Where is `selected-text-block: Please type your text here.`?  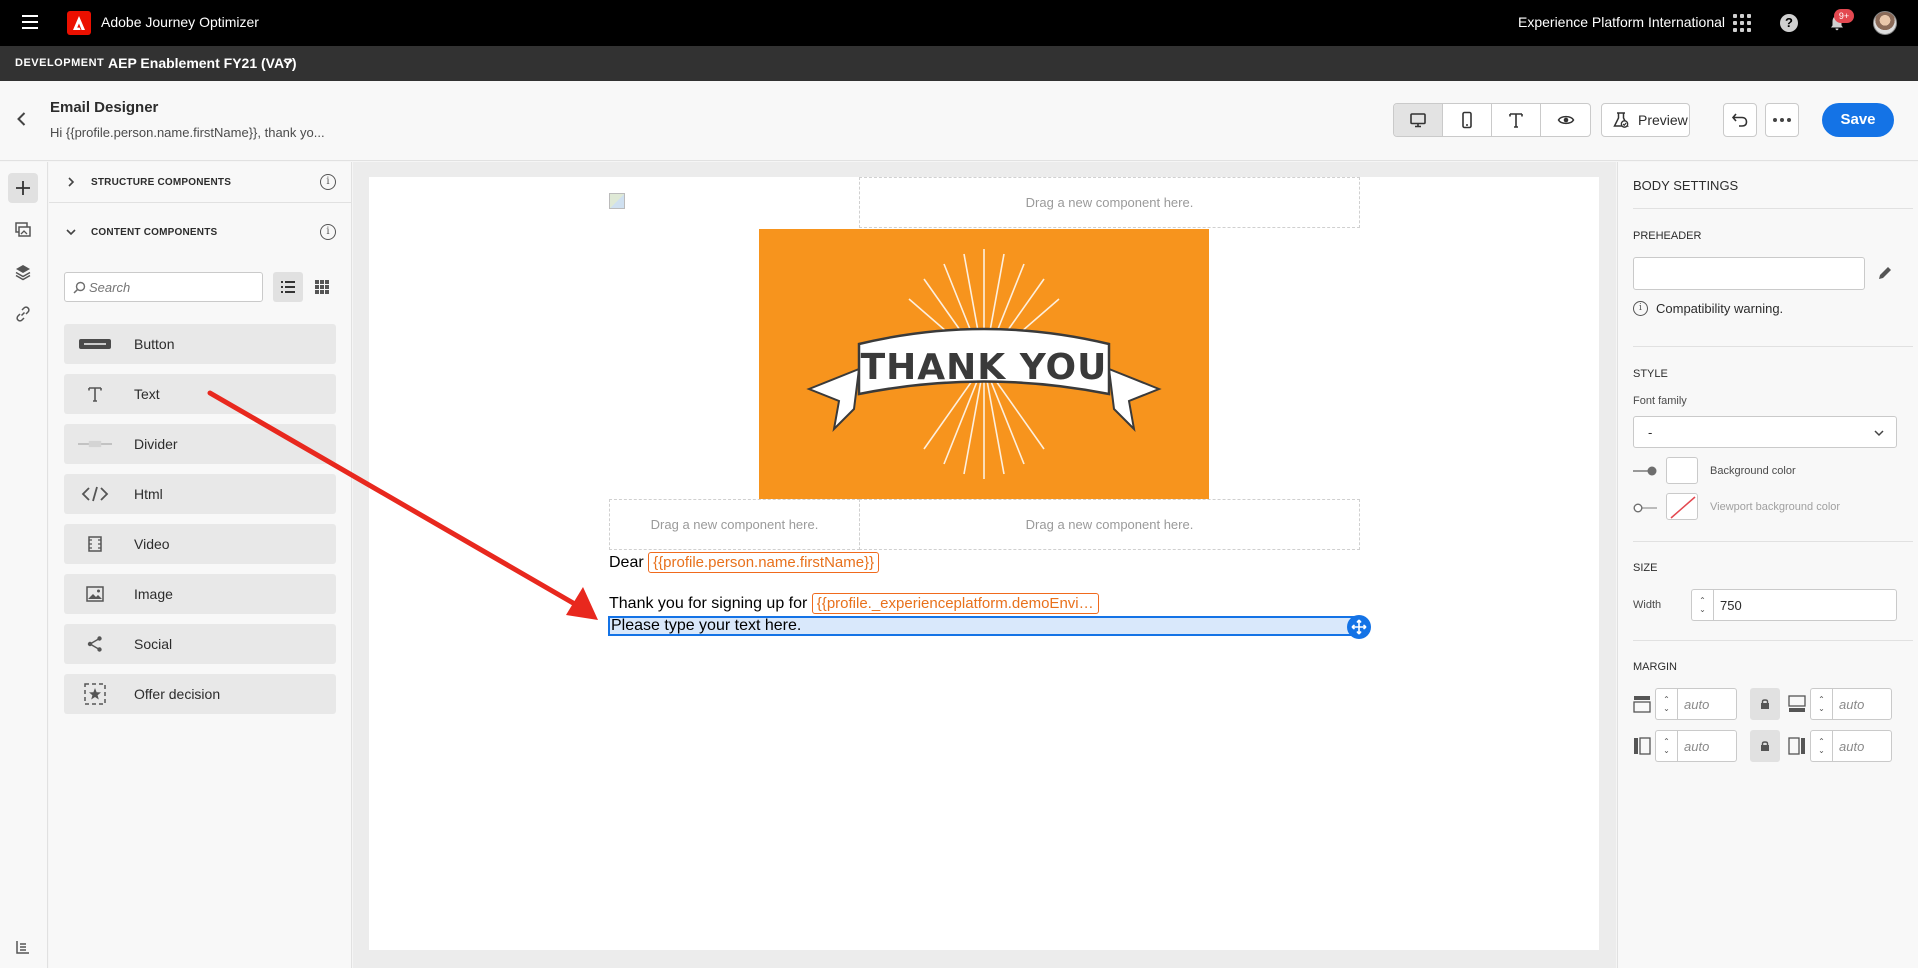 selected-text-block: Please type your text here. is located at coordinates (983, 626).